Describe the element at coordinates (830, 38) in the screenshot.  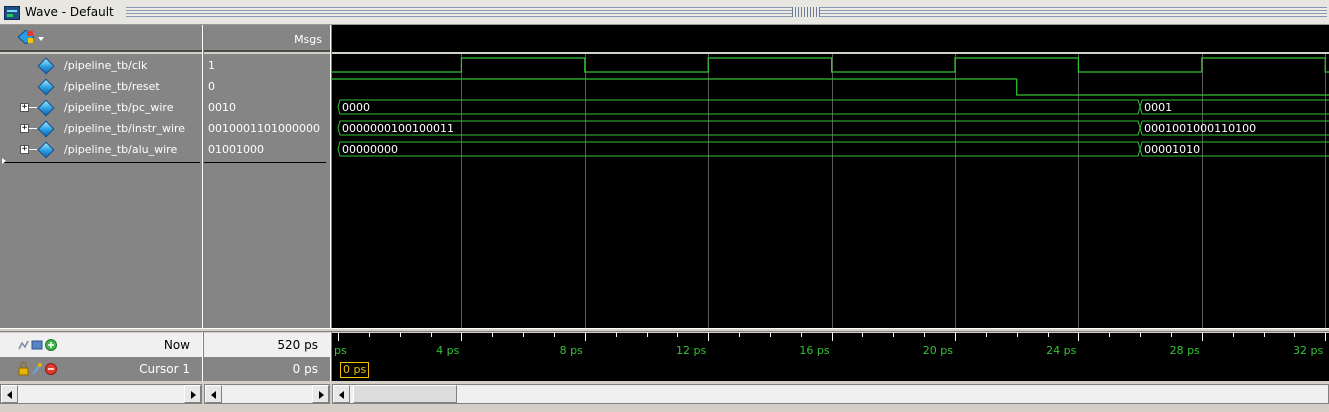
I see `waveform-header` at that location.